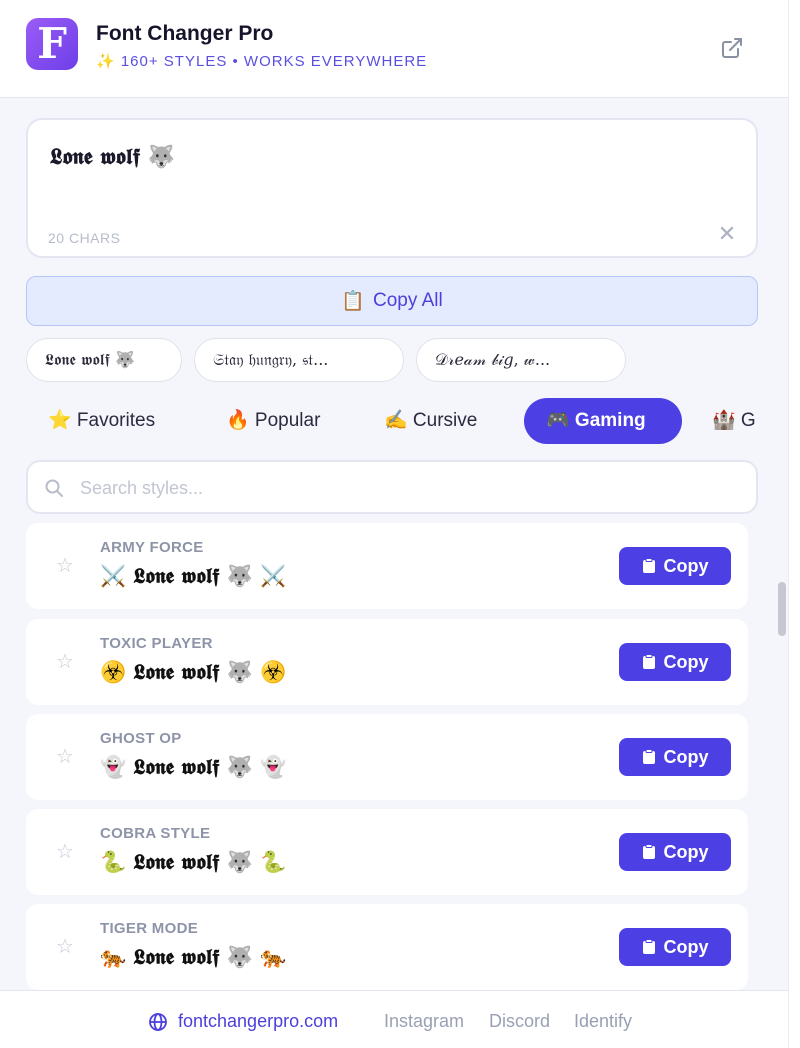  I want to click on globe-icon, so click(158, 1021).